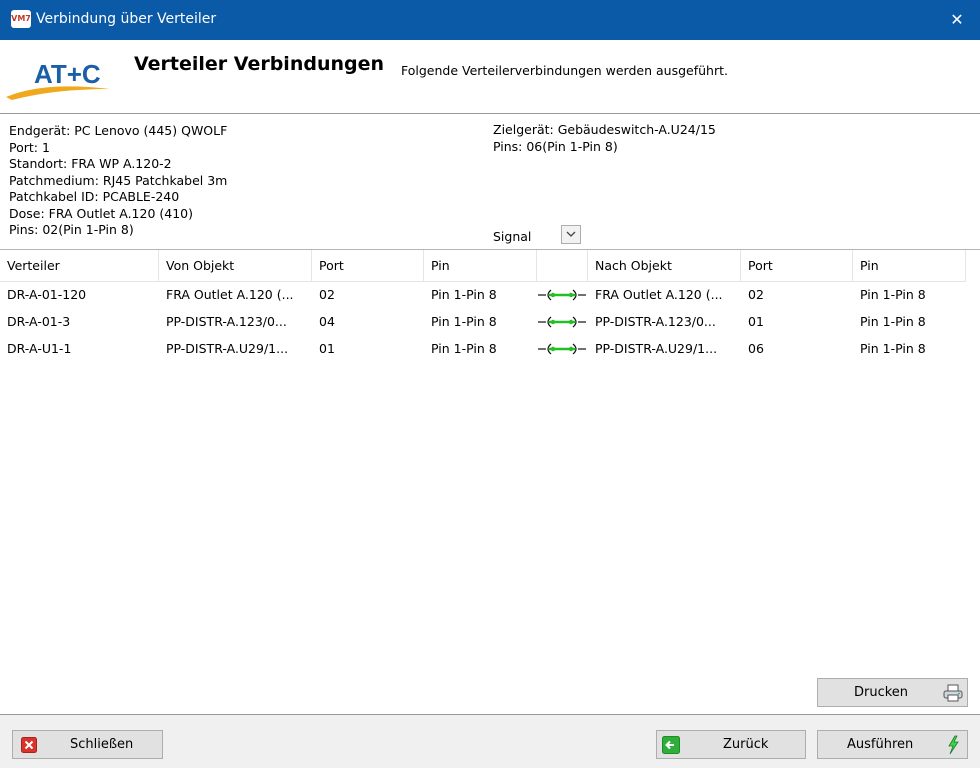 This screenshot has height=768, width=980. I want to click on endgeraet-label: Endgerät: PC Lenovo (445) QWOLF, so click(118, 130).